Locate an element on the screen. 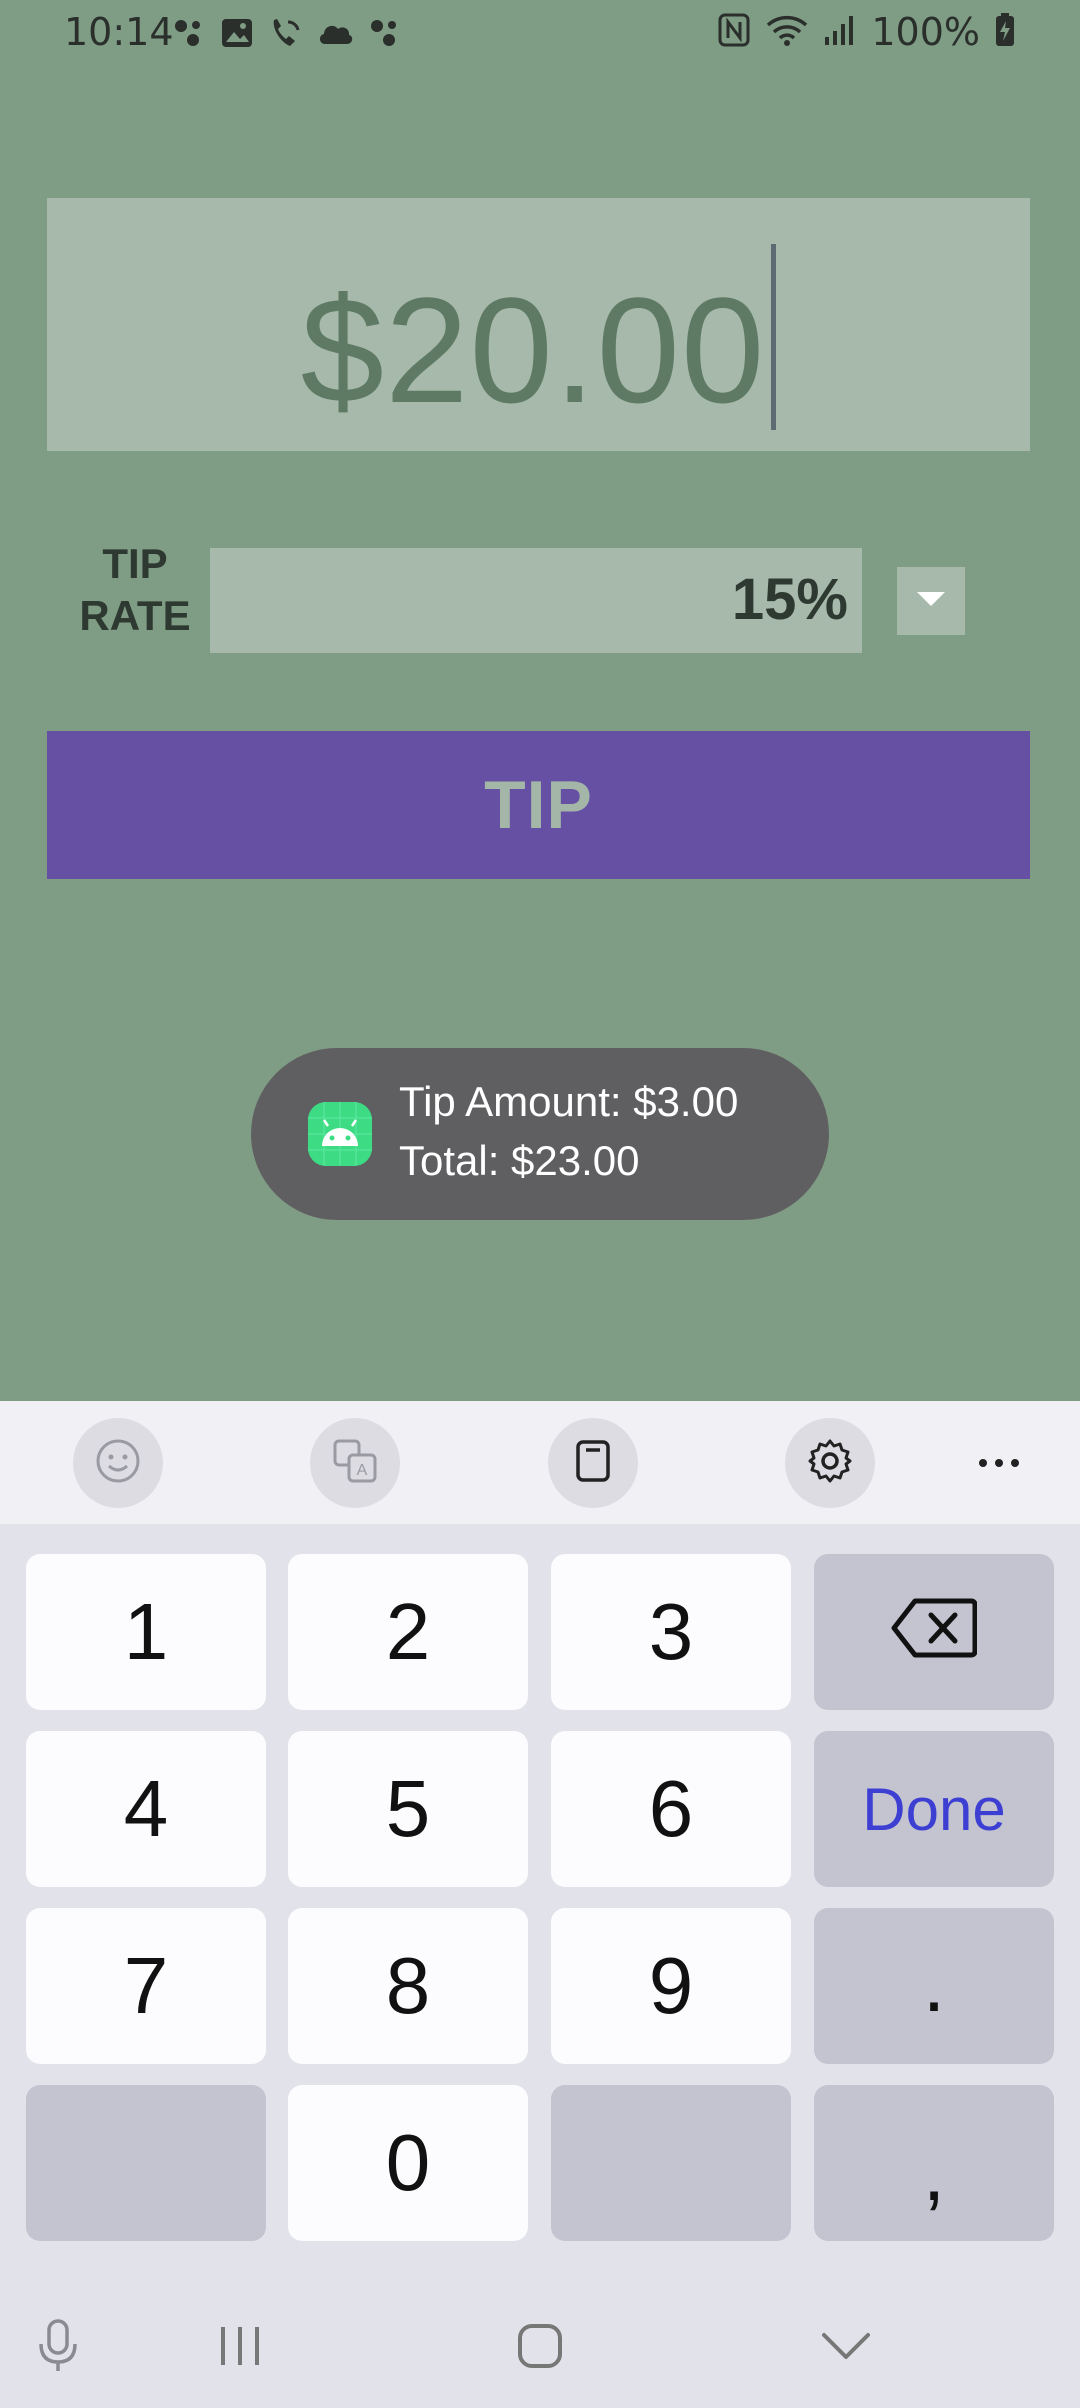 Image resolution: width=1080 pixels, height=2408 pixels. key-0: 0 is located at coordinates (408, 2163).